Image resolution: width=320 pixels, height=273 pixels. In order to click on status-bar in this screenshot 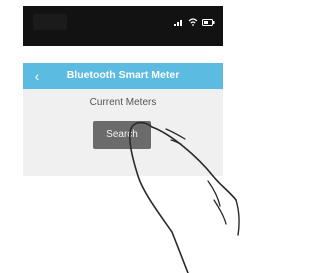, I will do `click(123, 26)`.